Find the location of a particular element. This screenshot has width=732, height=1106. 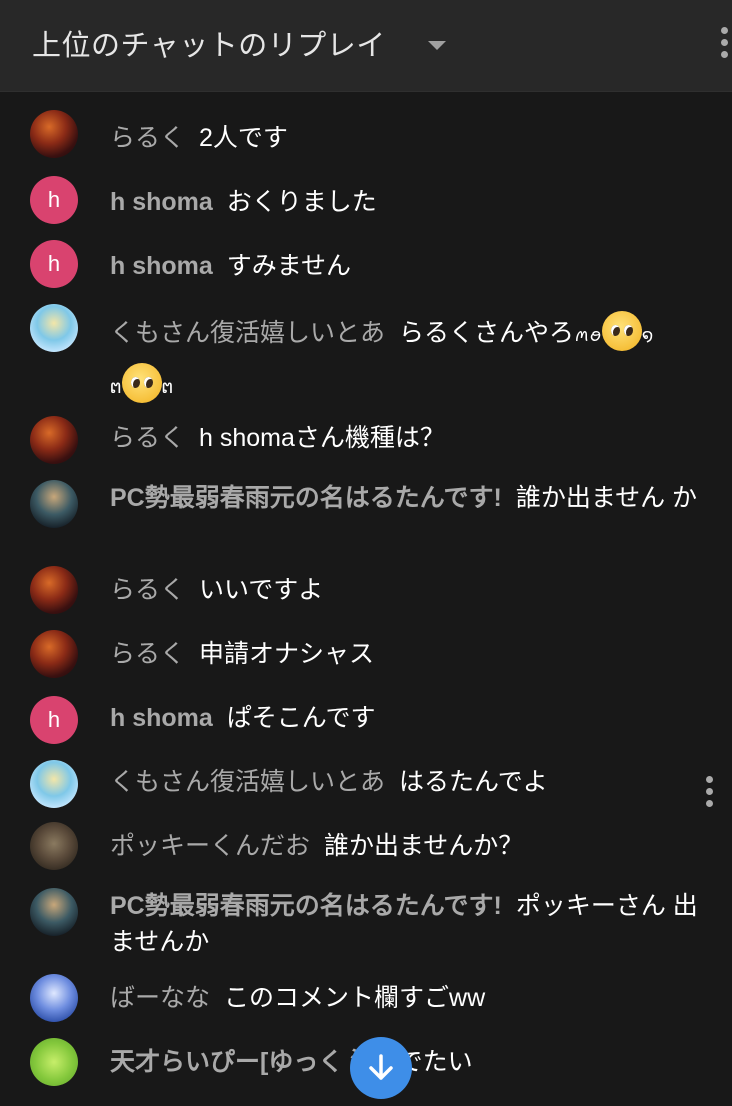

message-text-deco: ꪔꪮ is located at coordinates (588, 335).